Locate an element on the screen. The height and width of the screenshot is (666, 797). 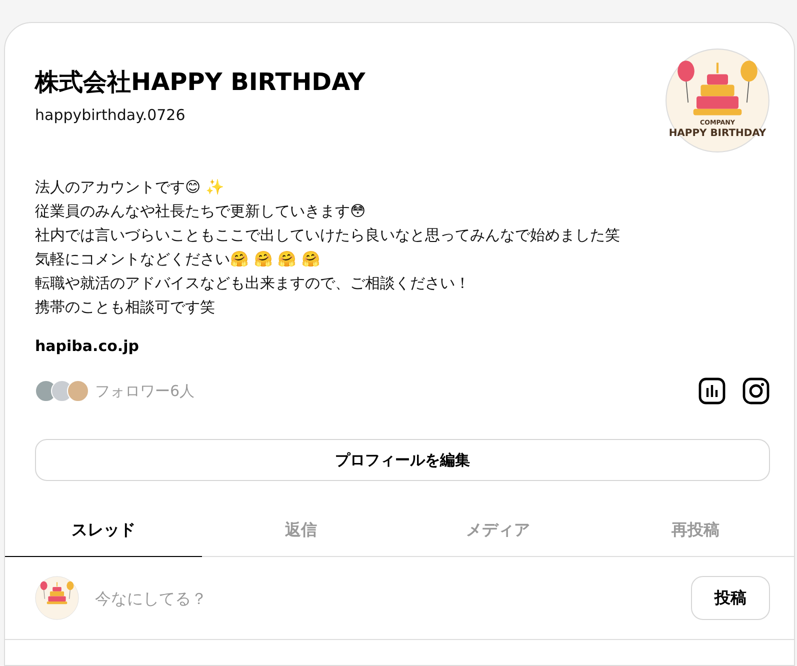
photo-placeholder is located at coordinates (78, 391).